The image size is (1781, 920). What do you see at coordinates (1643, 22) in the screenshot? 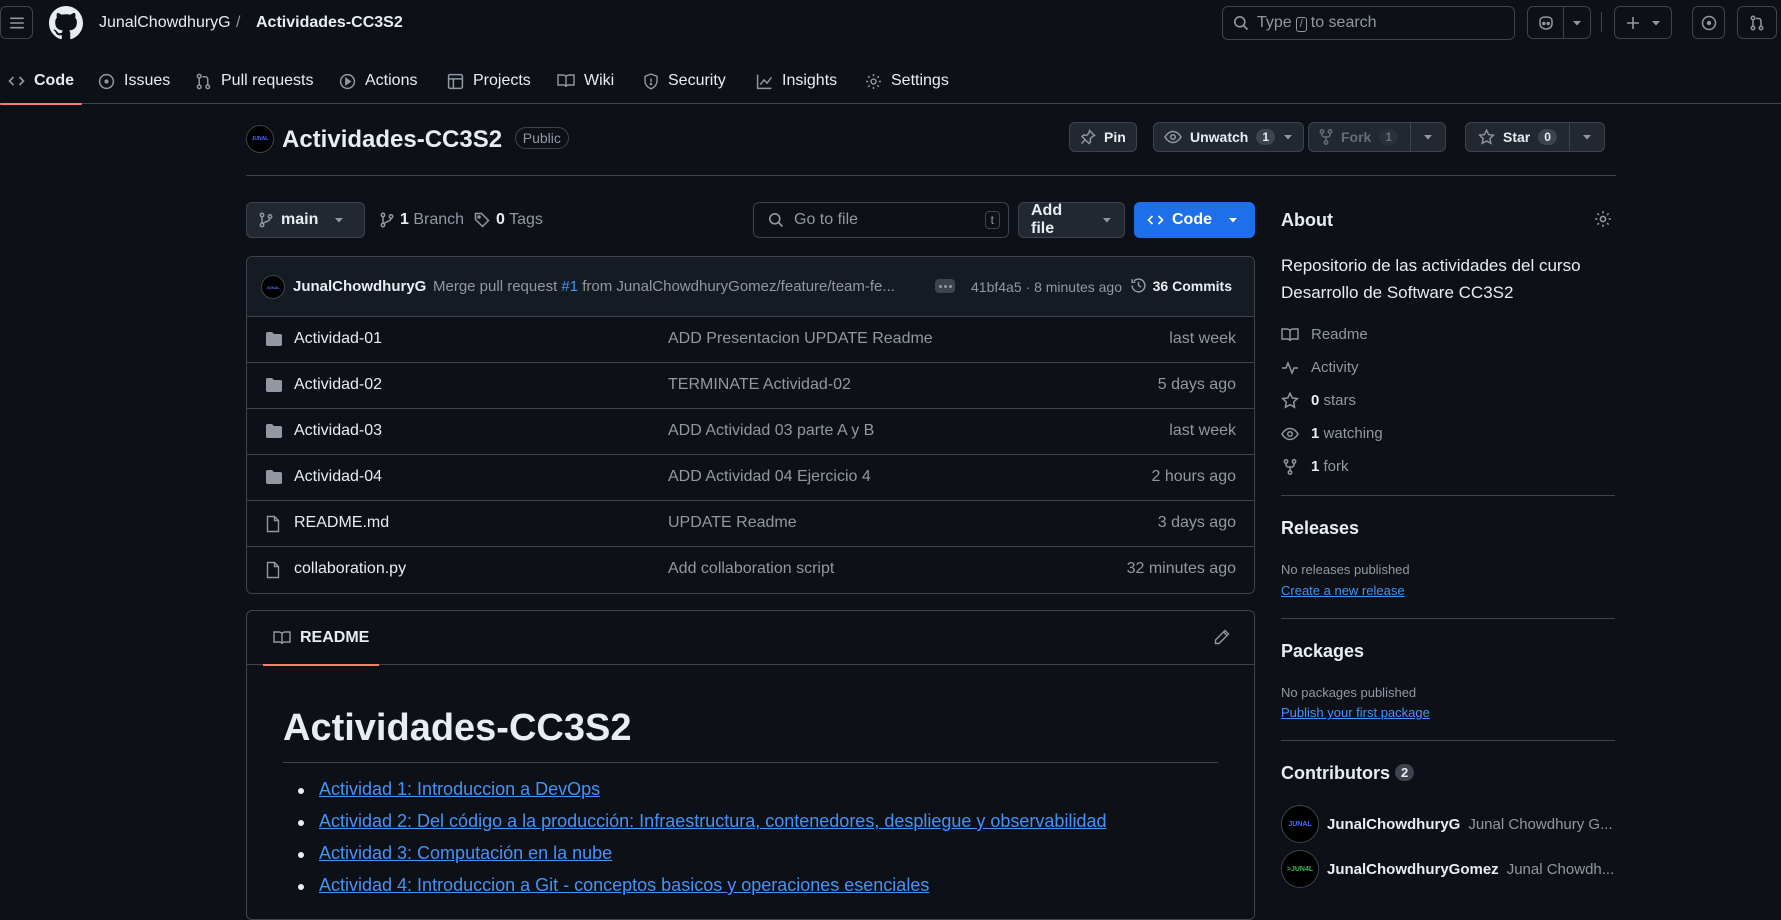
I see `create-new-button` at bounding box center [1643, 22].